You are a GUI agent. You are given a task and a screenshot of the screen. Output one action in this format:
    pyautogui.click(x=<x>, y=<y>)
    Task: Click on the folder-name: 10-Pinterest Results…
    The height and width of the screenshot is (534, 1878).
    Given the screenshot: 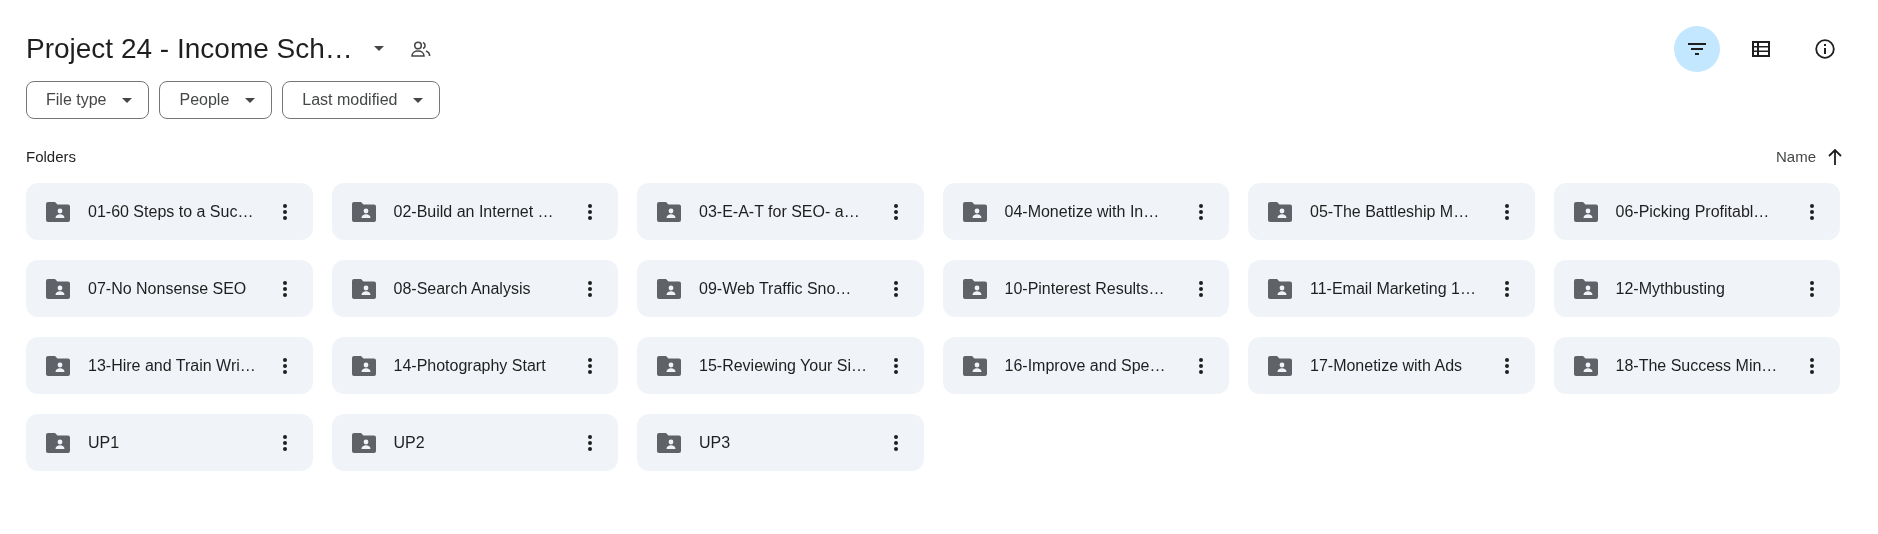 What is the action you would take?
    pyautogui.click(x=1085, y=288)
    